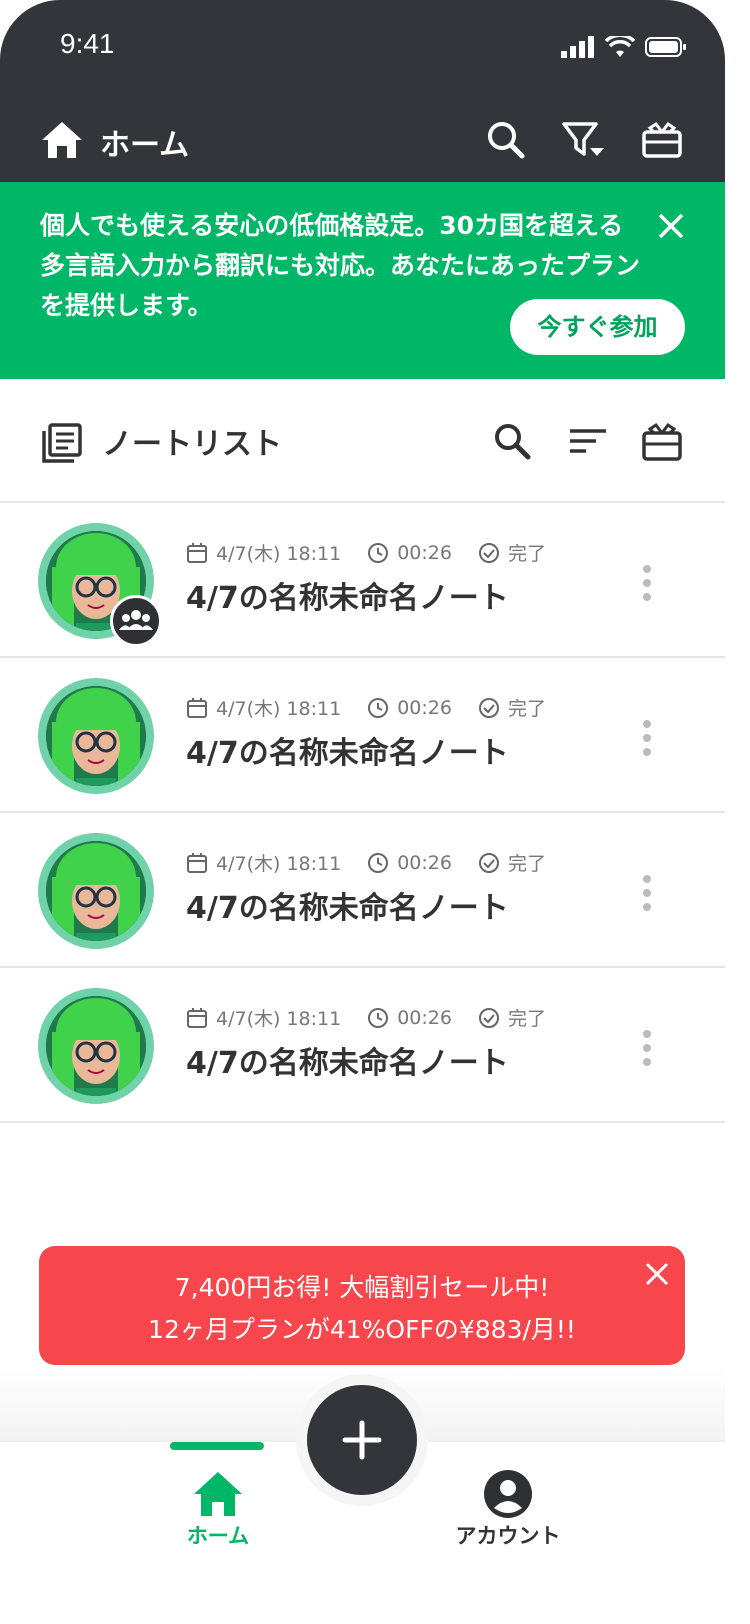 The width and height of the screenshot is (750, 1624). Describe the element at coordinates (508, 1535) in the screenshot. I see `nav-account-label: アカウント` at that location.